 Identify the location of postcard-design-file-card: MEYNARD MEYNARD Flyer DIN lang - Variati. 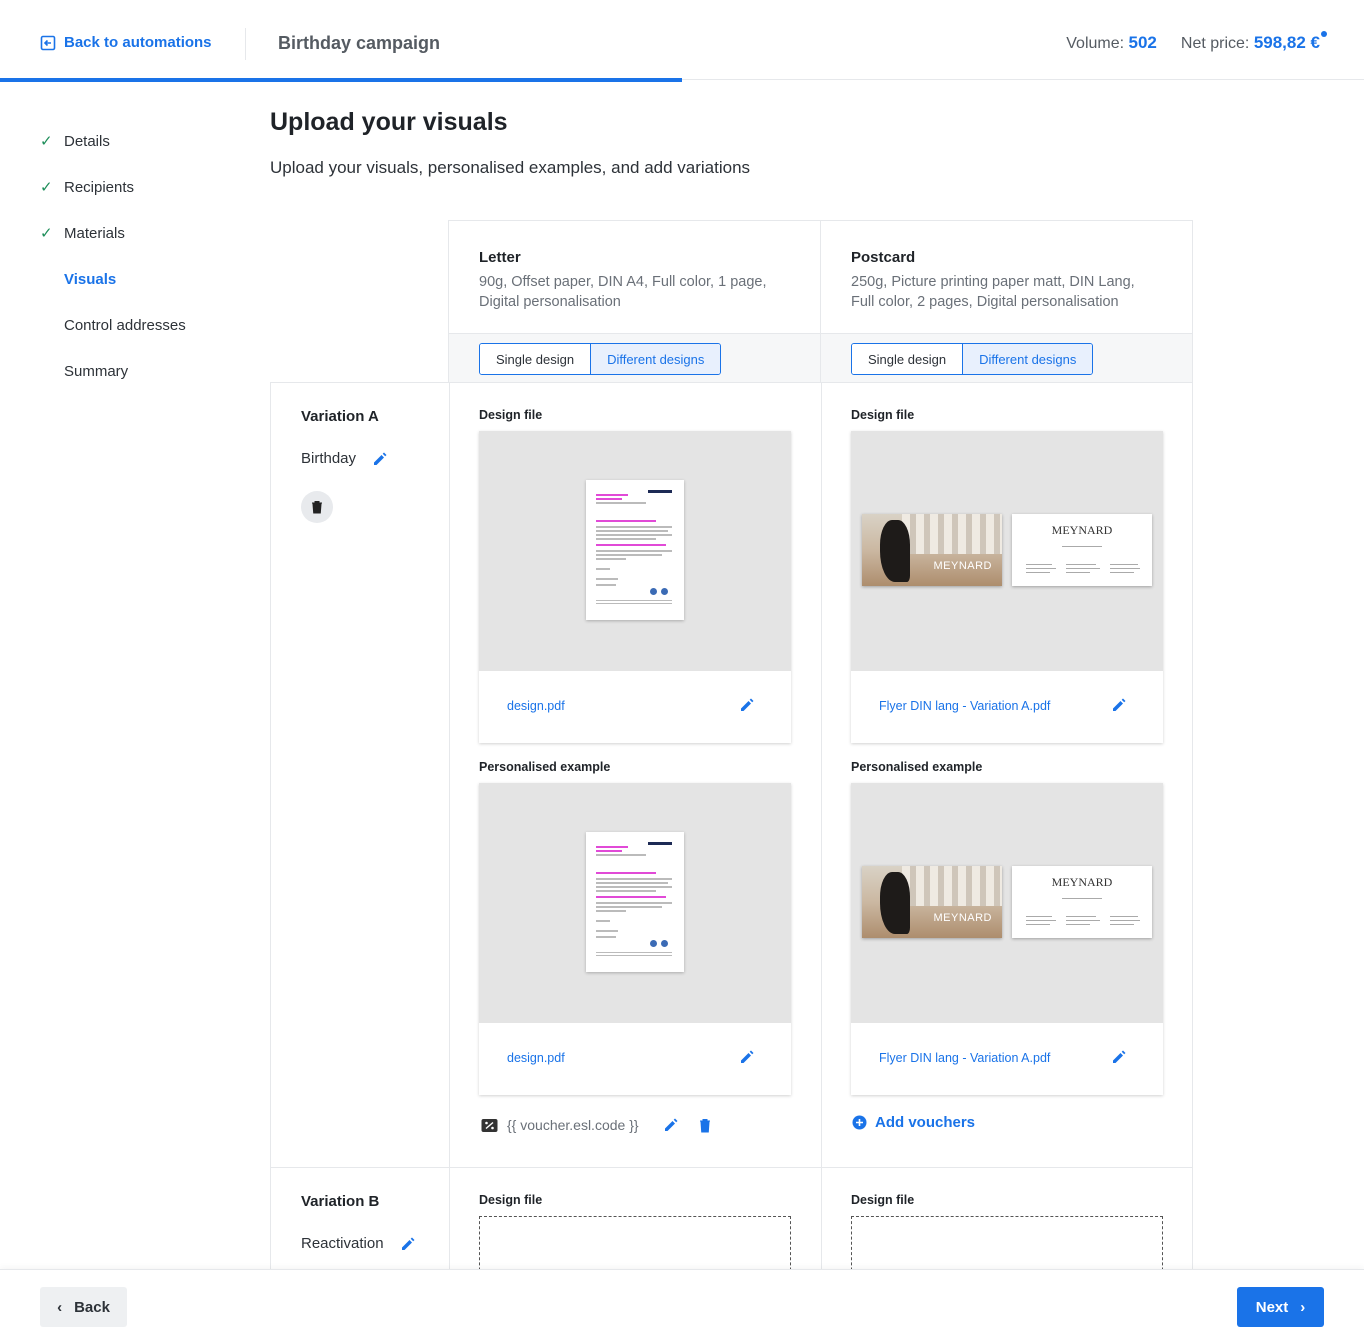
(1007, 587).